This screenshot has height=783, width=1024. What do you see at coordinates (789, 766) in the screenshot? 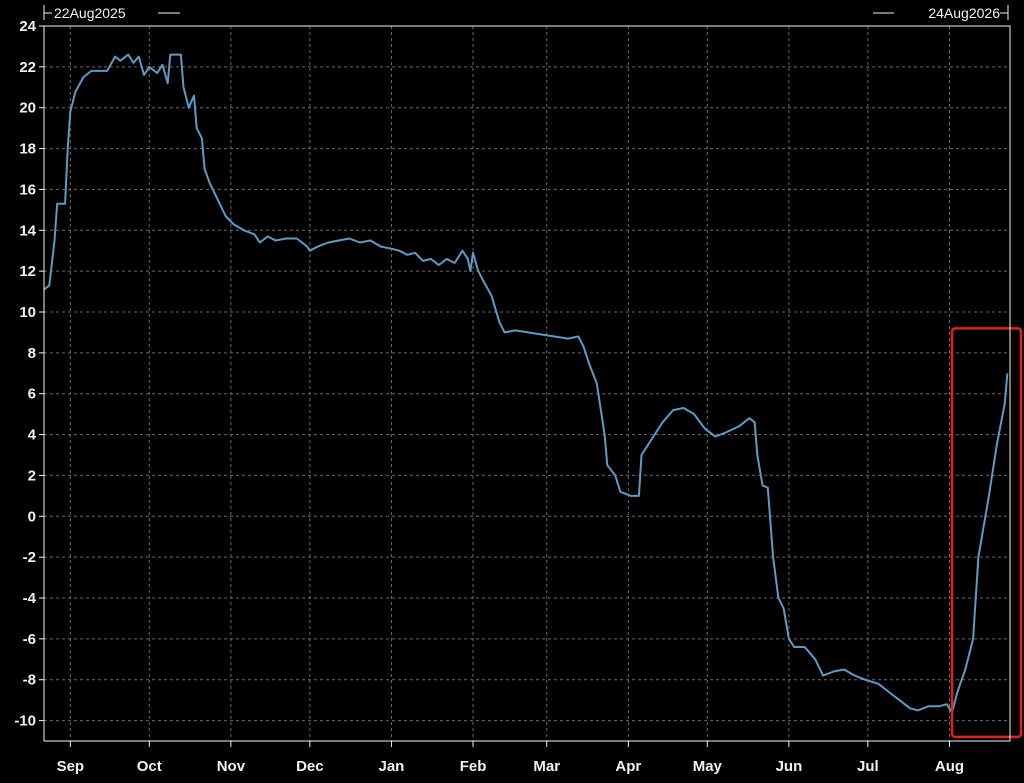
I see `x-tick-label: Jun` at bounding box center [789, 766].